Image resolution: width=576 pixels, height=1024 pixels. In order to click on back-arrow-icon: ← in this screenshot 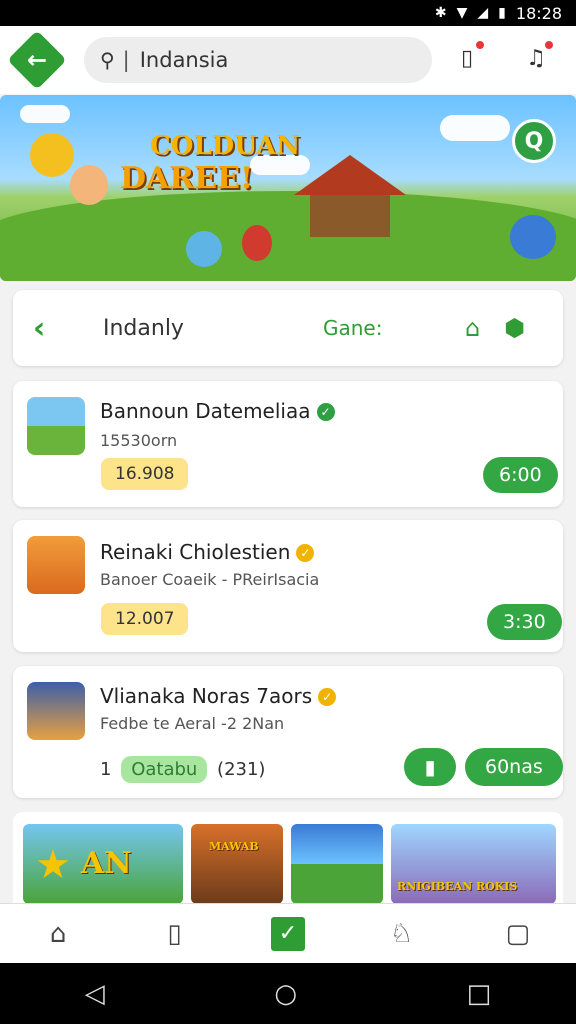, I will do `click(37, 59)`.